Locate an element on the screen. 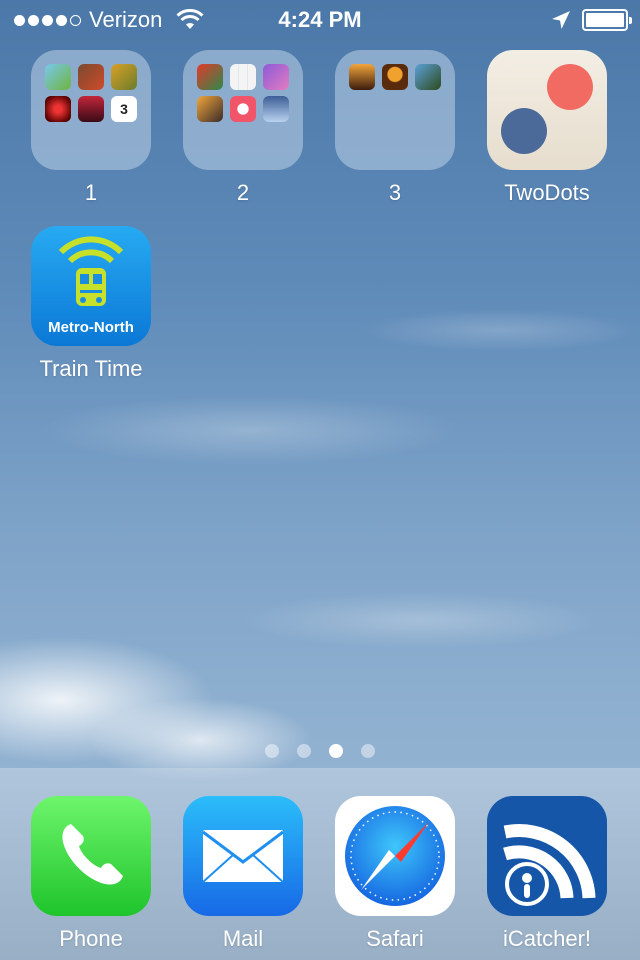 The width and height of the screenshot is (640, 960). battery-icon is located at coordinates (607, 20).